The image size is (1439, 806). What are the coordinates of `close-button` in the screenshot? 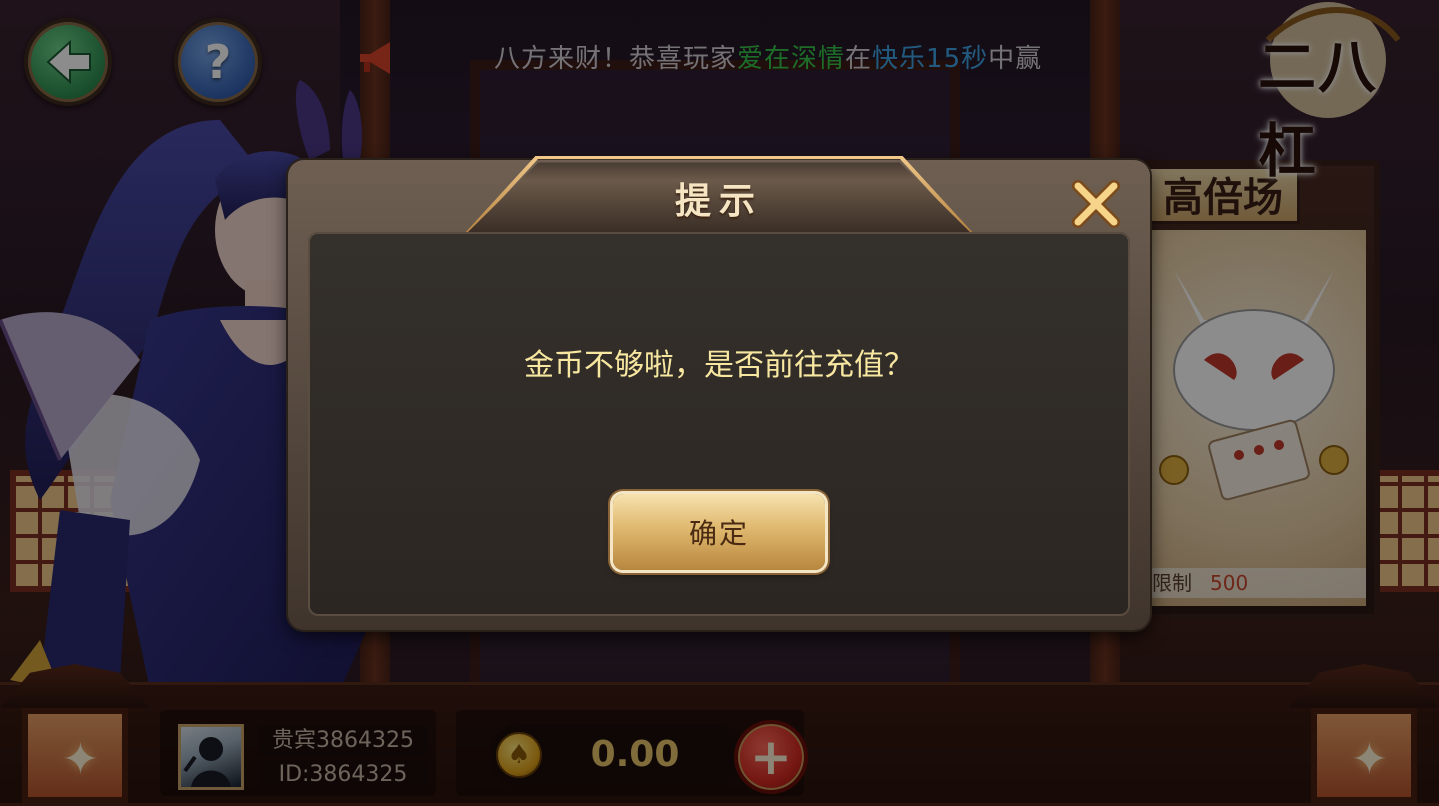 It's located at (1096, 204).